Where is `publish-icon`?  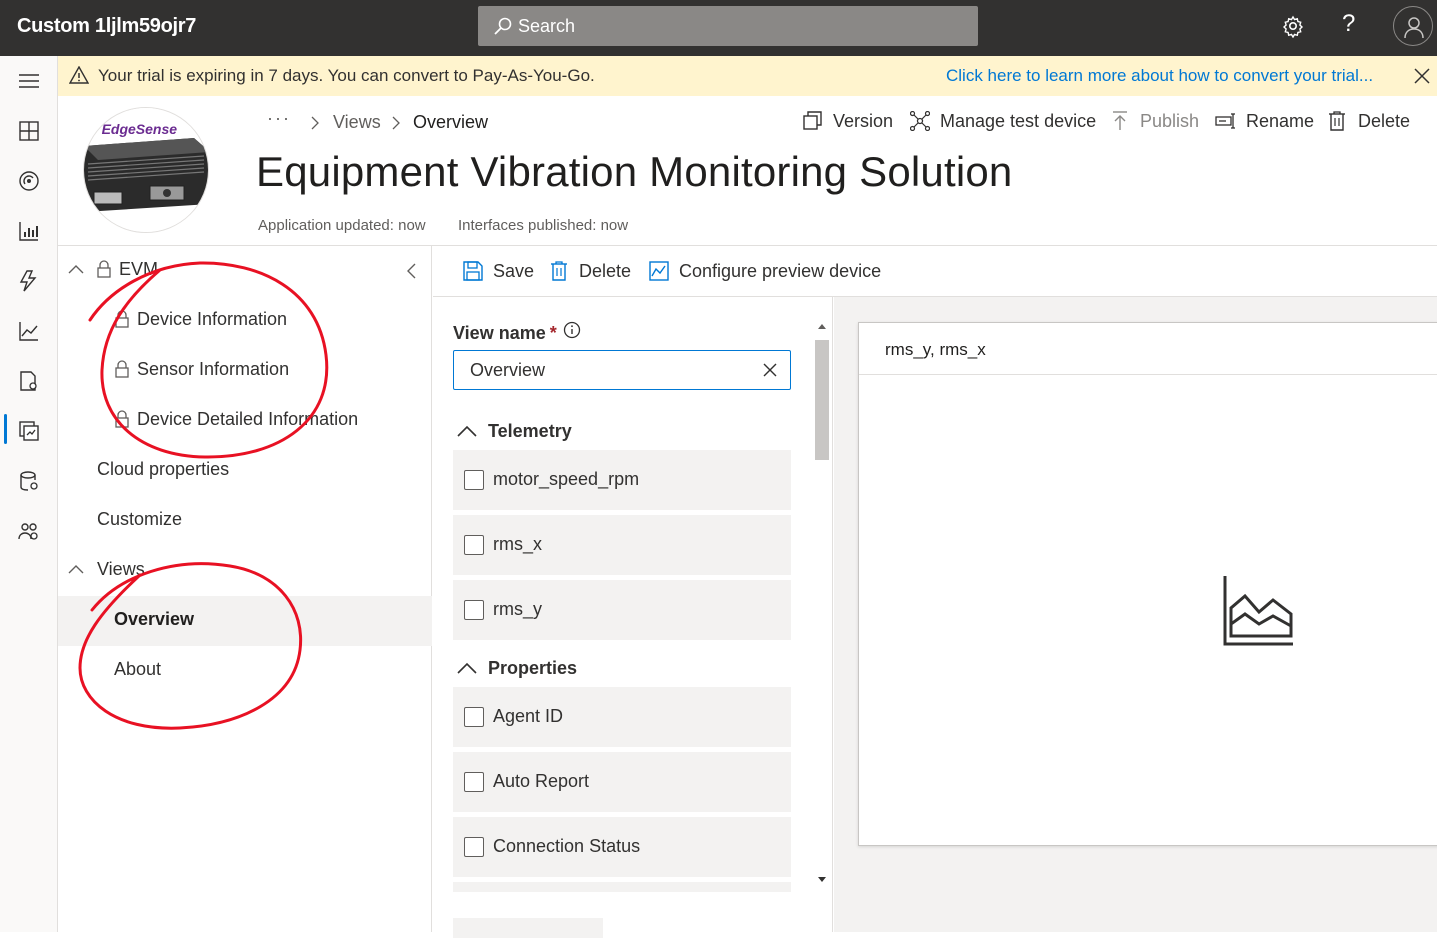
publish-icon is located at coordinates (1120, 120).